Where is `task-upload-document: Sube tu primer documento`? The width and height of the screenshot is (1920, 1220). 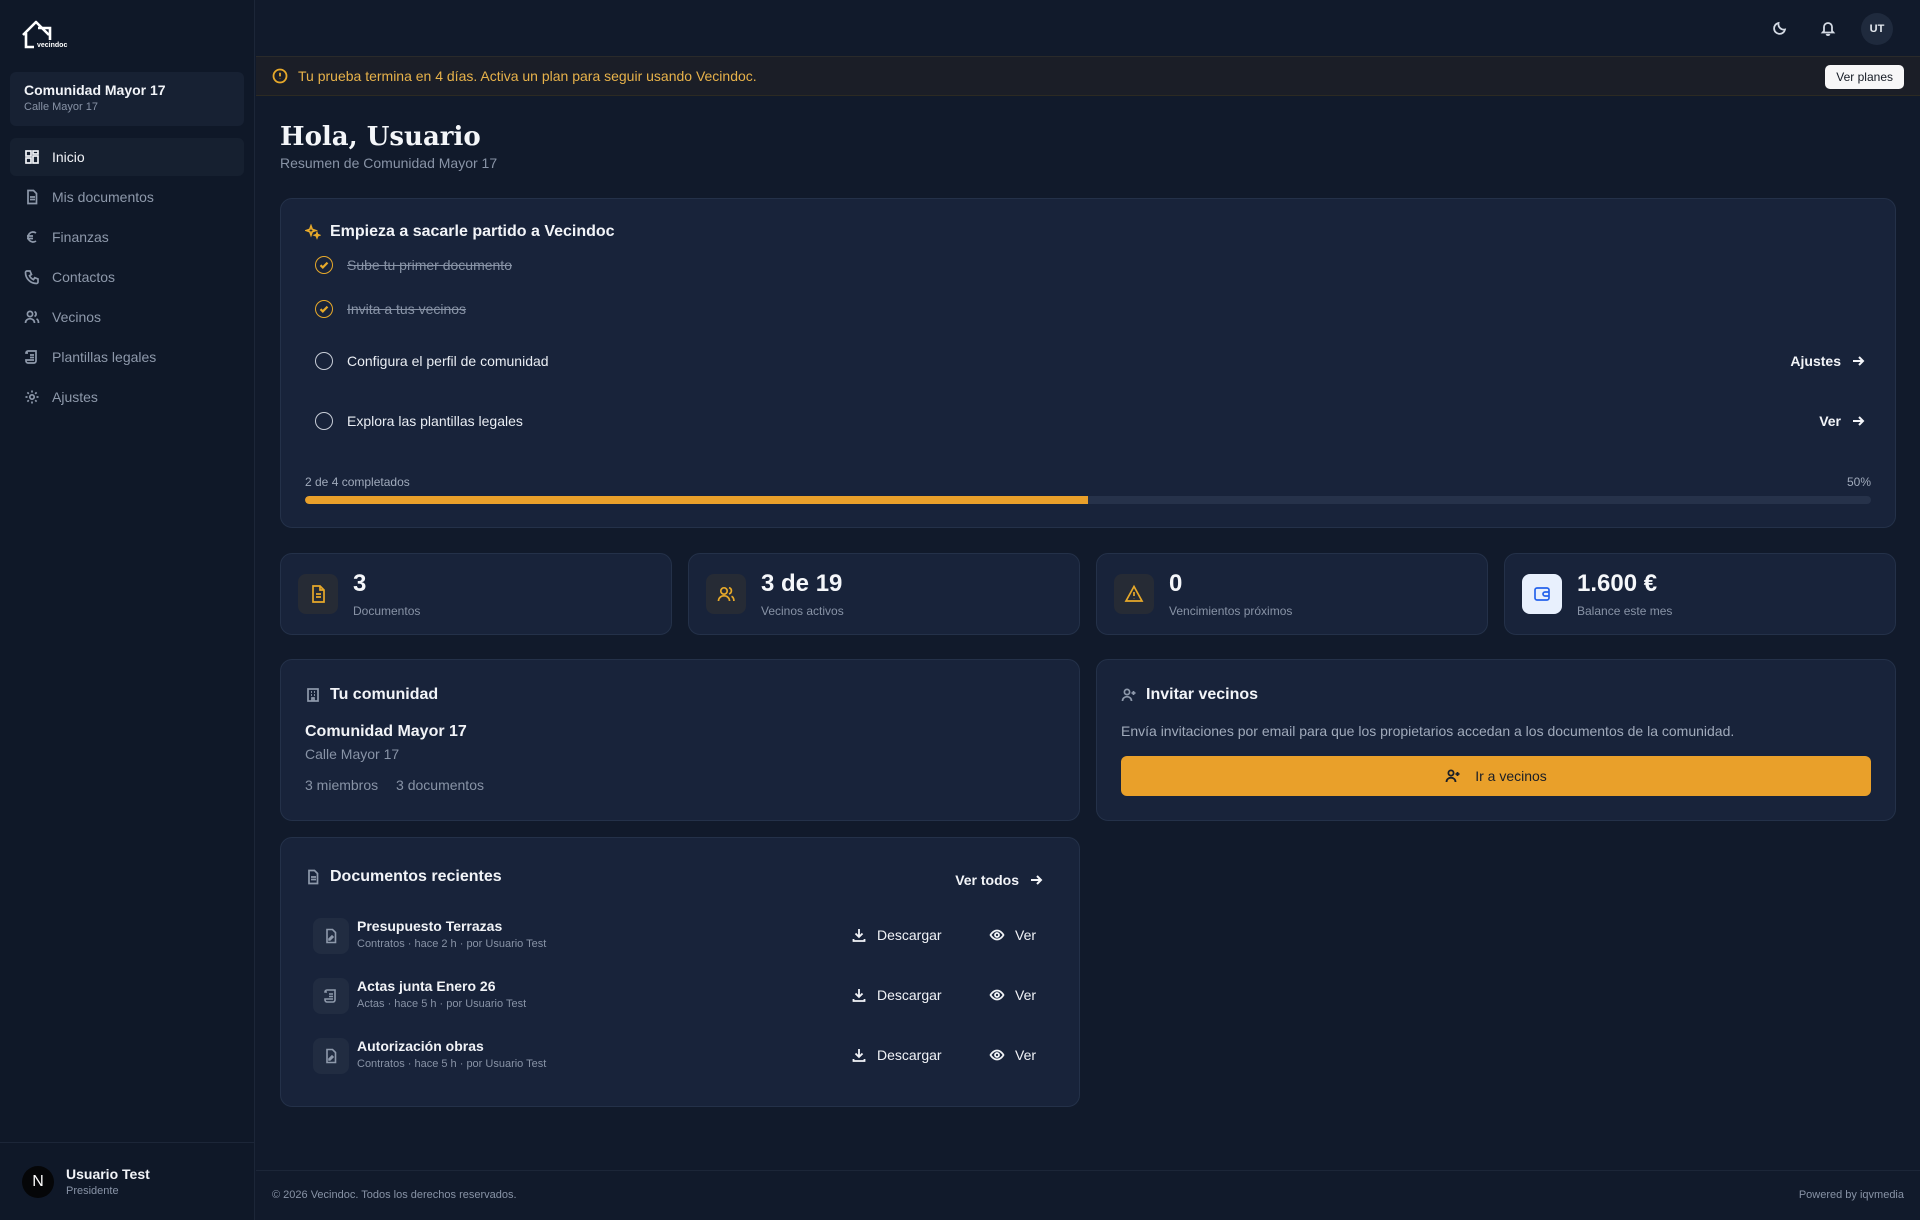 task-upload-document: Sube tu primer documento is located at coordinates (1090, 265).